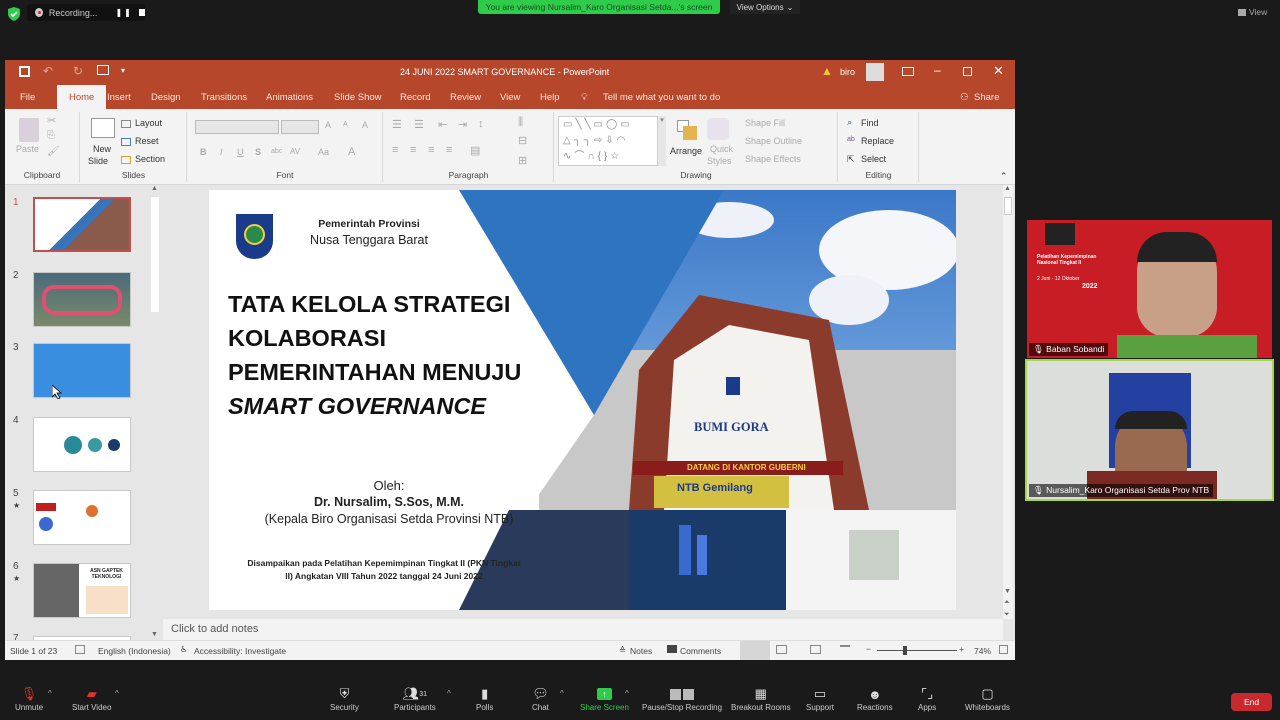 This screenshot has width=1280, height=720. I want to click on scroll-thumb, so click(155, 254).